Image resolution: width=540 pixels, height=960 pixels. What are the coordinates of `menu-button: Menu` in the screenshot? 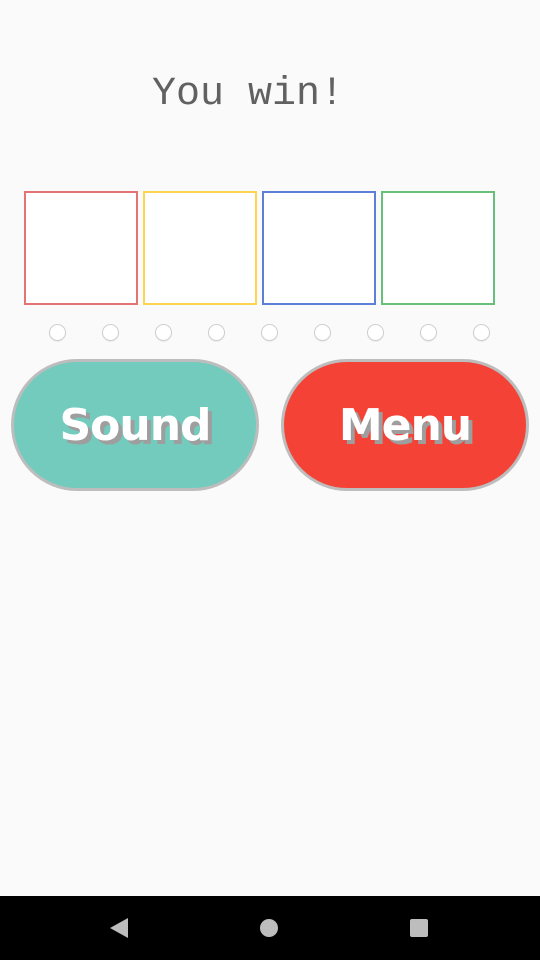 It's located at (405, 425).